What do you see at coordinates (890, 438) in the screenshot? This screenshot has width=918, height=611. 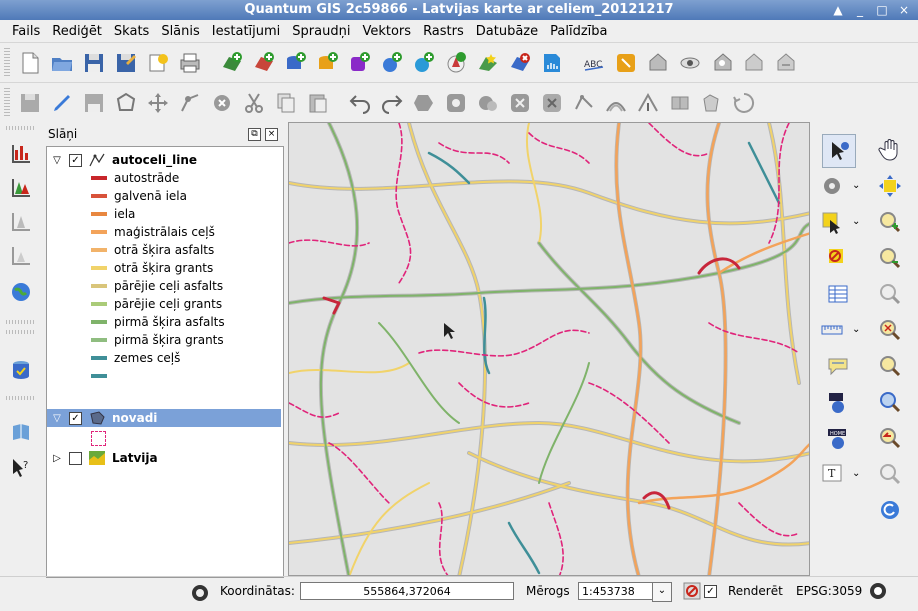 I see `zoom-last-icon` at bounding box center [890, 438].